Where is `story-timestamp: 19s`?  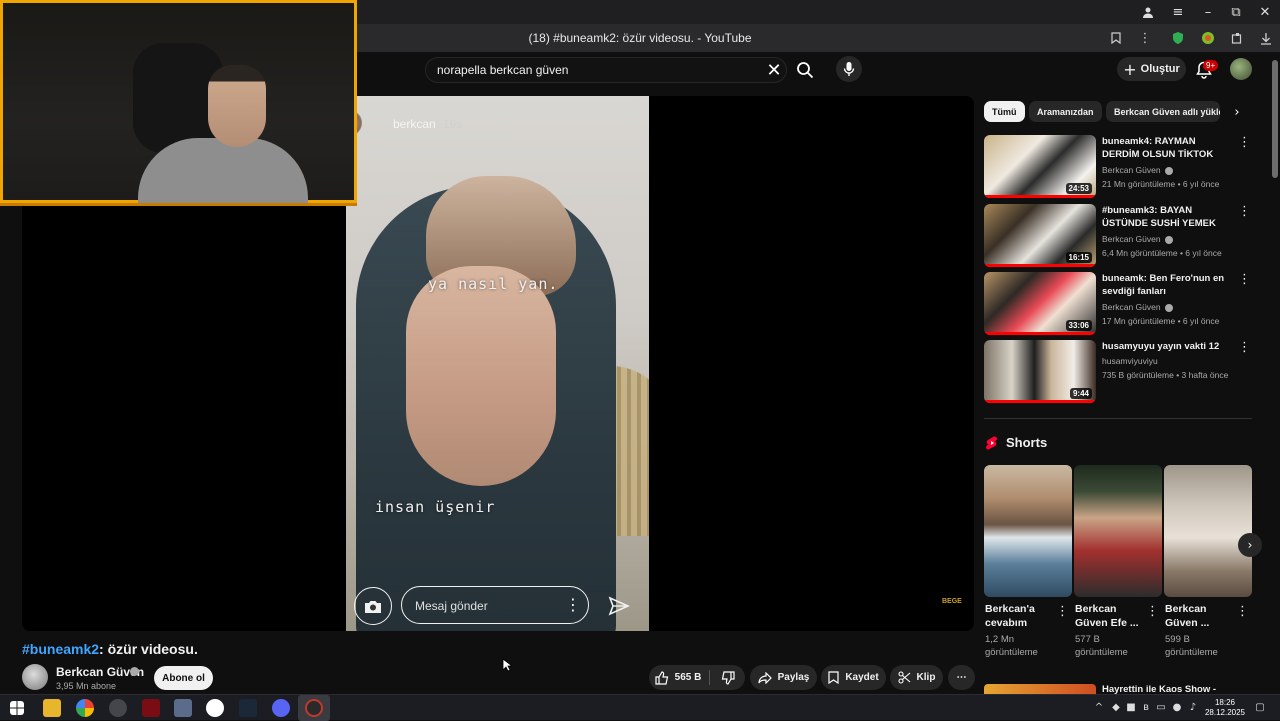
story-timestamp: 19s is located at coordinates (453, 124).